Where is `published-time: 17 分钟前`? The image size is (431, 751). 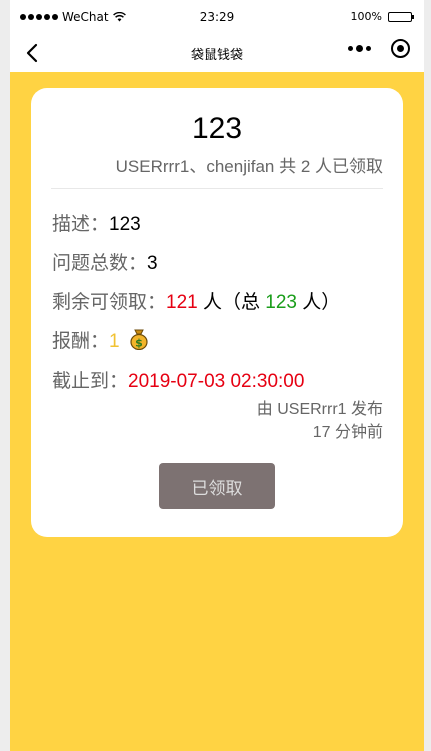 published-time: 17 分钟前 is located at coordinates (347, 432).